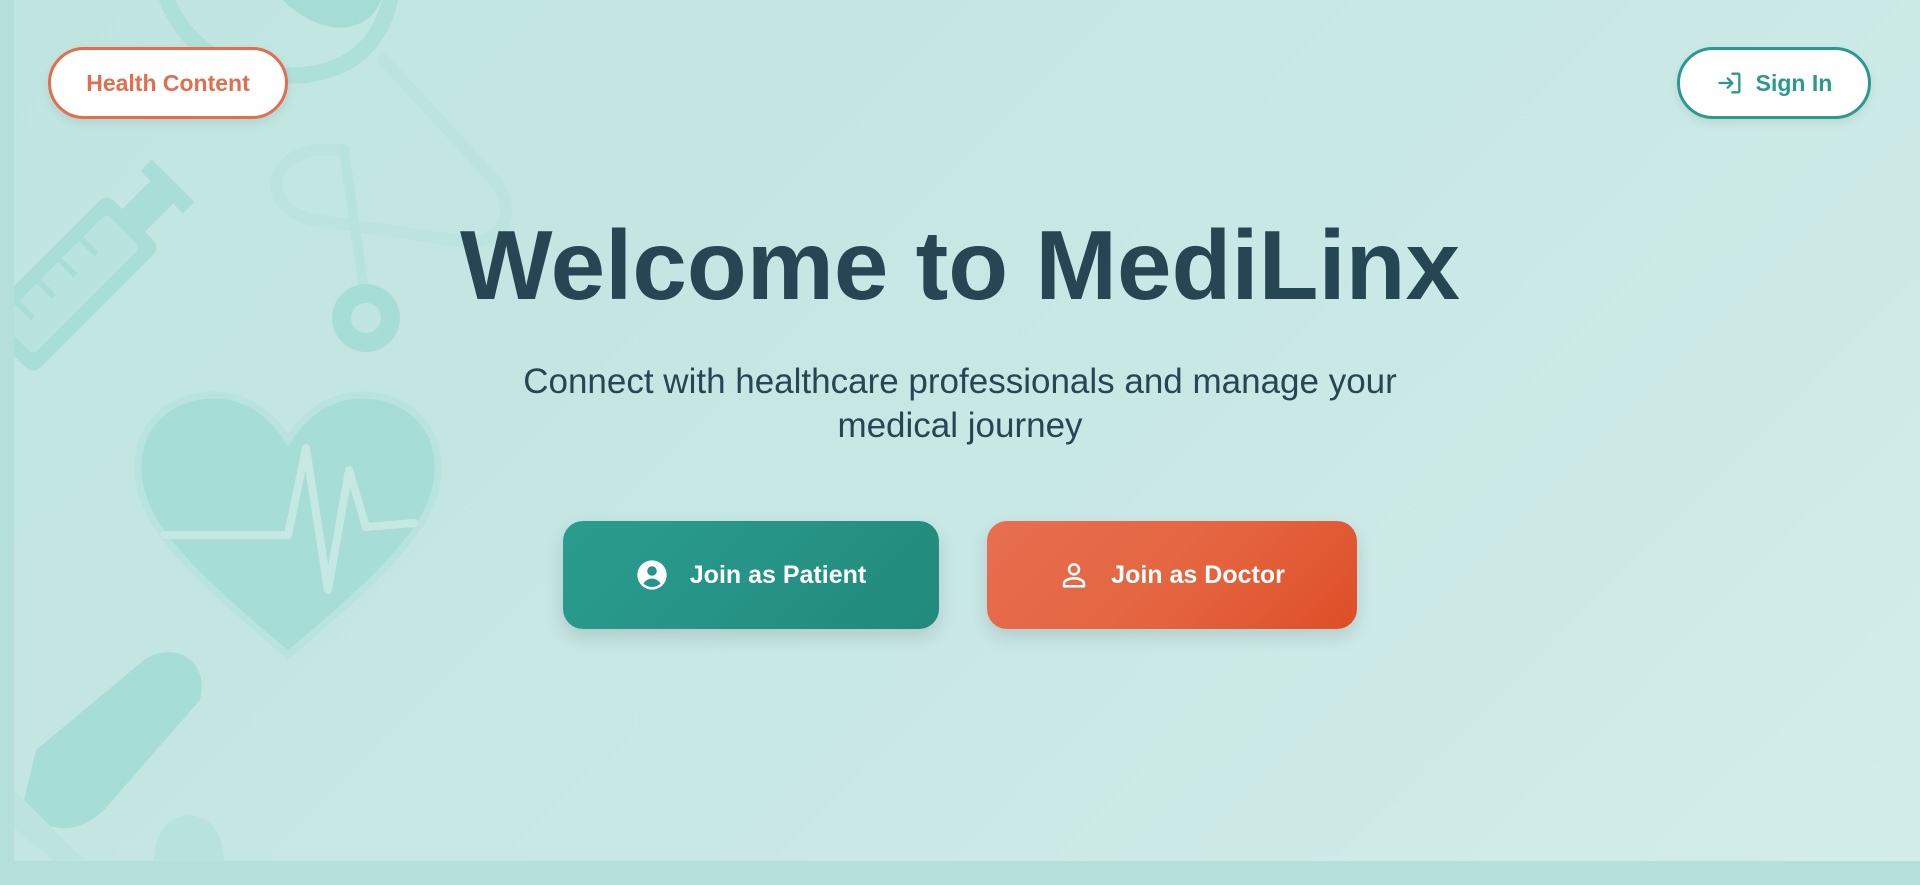 Image resolution: width=1920 pixels, height=885 pixels. I want to click on pill-icon, so click(119, 756).